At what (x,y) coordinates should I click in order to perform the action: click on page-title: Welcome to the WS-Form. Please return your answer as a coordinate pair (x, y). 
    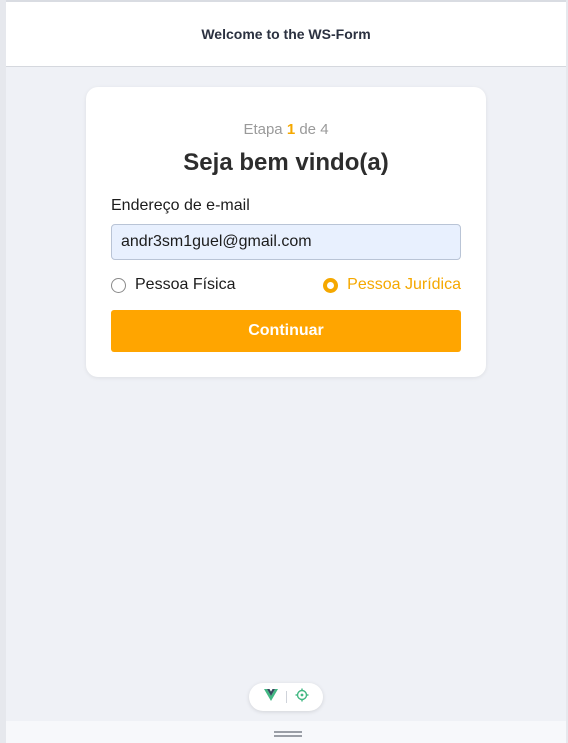
    Looking at the image, I should click on (286, 34).